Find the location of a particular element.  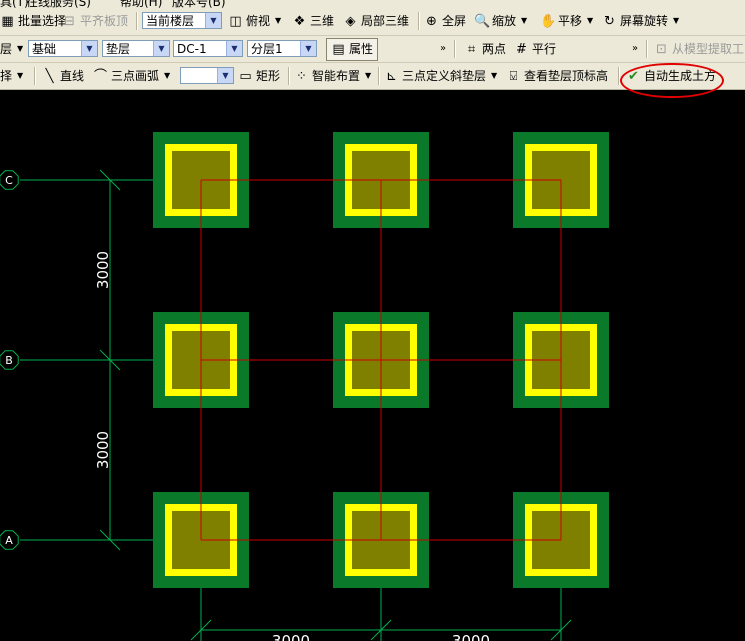

two-points-icon: ⌗ is located at coordinates (471, 49).